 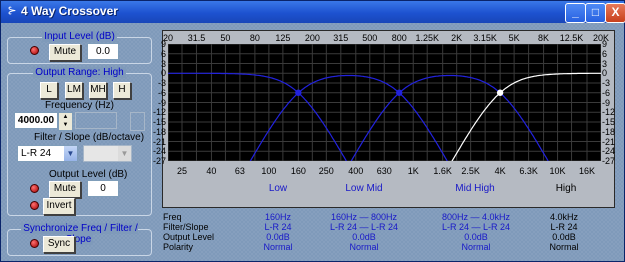 What do you see at coordinates (79, 72) in the screenshot?
I see `output-range-title: Output Range: High` at bounding box center [79, 72].